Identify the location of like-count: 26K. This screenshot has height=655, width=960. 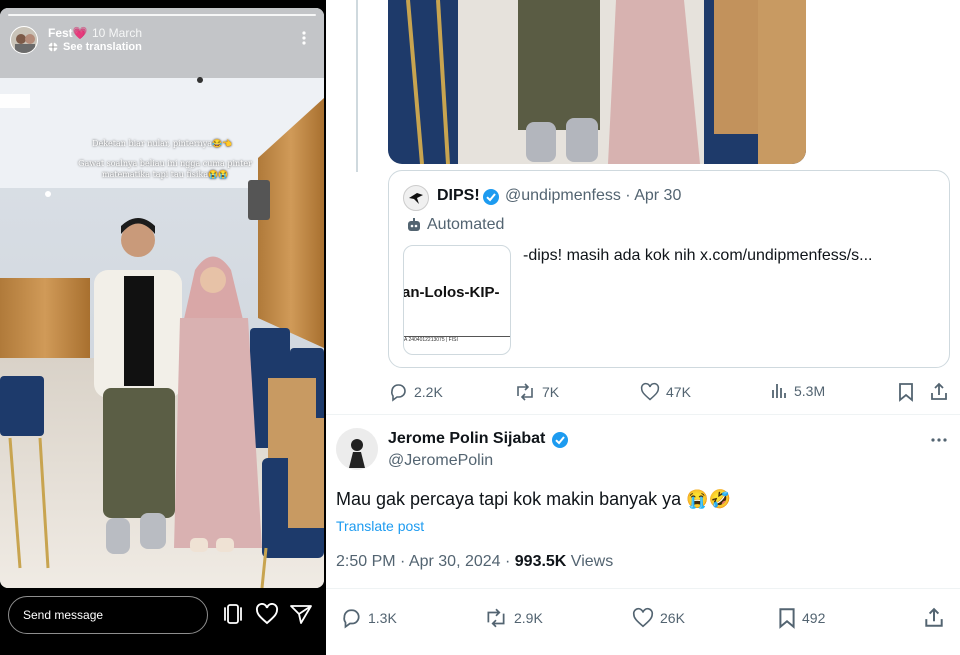
(672, 618).